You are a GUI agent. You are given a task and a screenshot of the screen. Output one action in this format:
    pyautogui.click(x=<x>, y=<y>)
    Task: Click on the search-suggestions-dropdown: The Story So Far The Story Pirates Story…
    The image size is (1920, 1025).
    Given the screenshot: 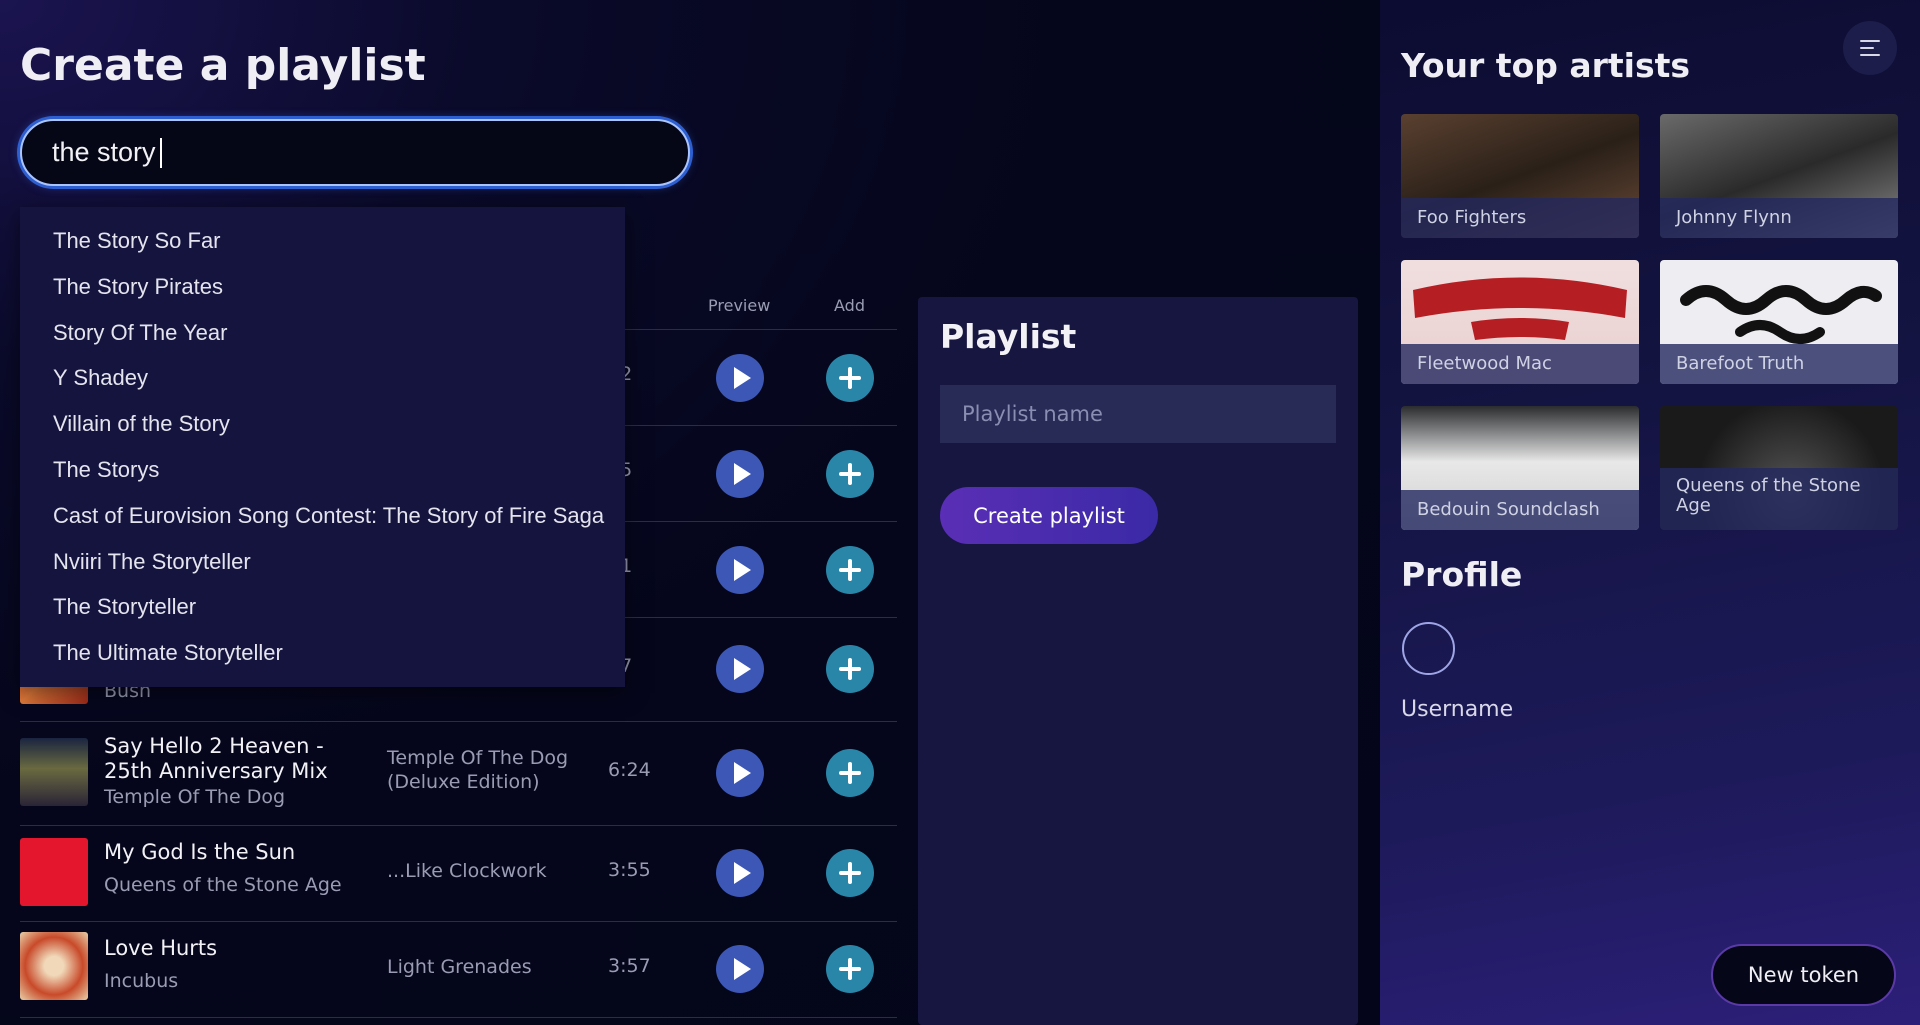 What is the action you would take?
    pyautogui.click(x=322, y=447)
    